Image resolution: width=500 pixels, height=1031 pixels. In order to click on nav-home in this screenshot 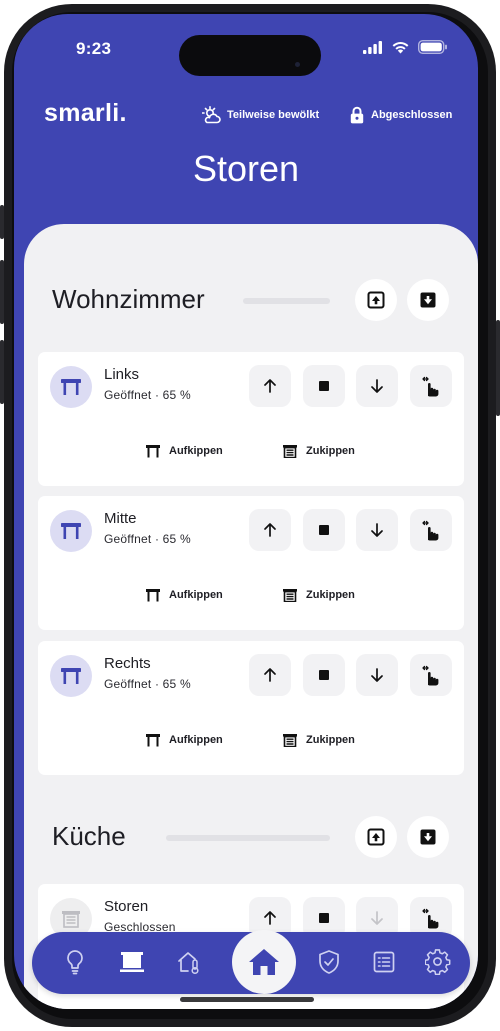, I will do `click(264, 962)`.